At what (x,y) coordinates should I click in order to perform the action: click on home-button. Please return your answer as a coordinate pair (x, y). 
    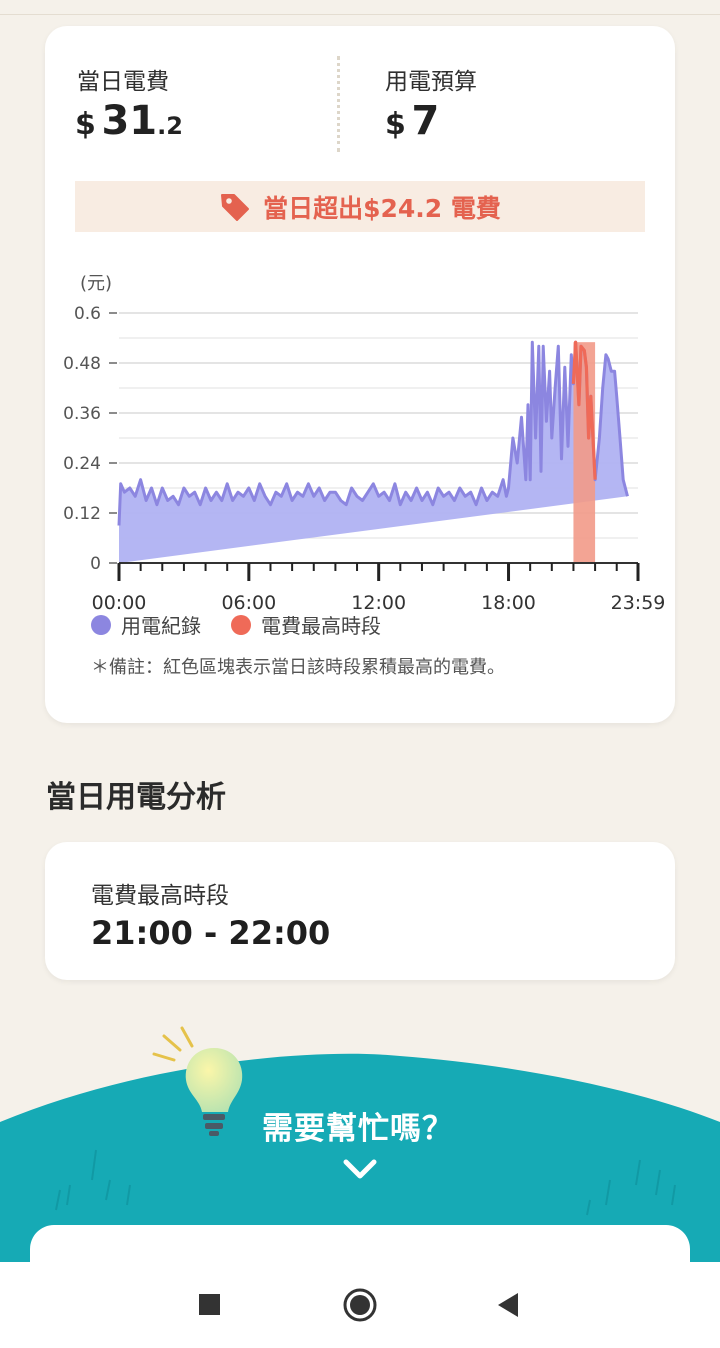
    Looking at the image, I should click on (360, 1305).